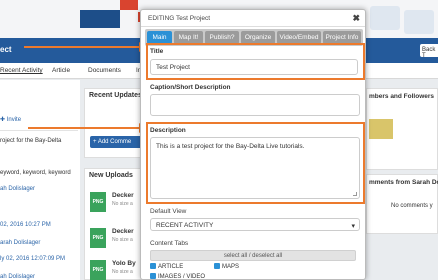  I want to click on checkbox-maps: MAPS, so click(226, 266).